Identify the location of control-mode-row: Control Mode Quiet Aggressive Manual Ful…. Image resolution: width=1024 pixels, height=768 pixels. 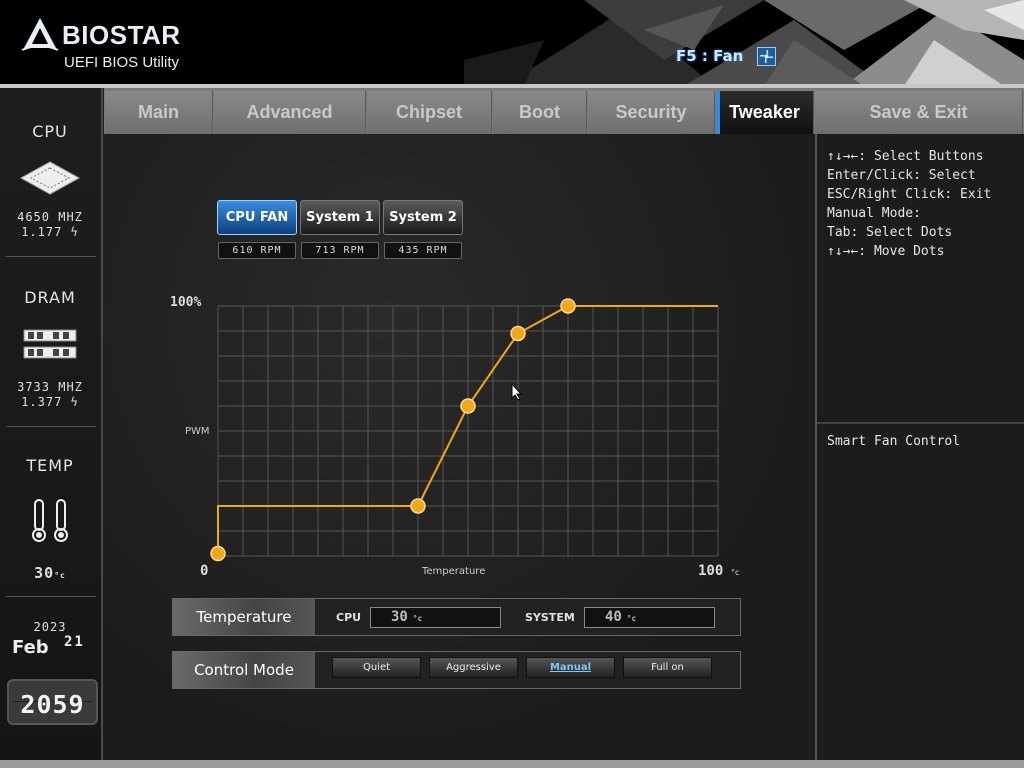
(456, 670).